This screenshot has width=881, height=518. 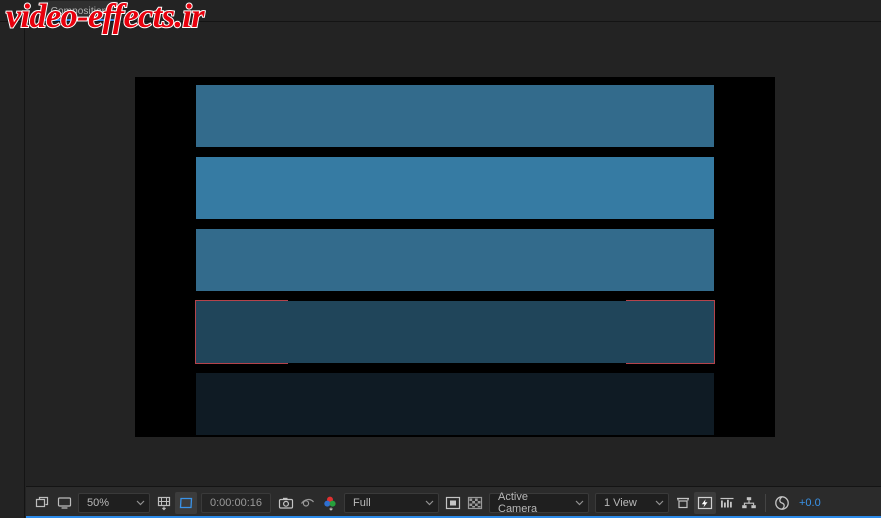 I want to click on always-preview-icon, so click(x=42, y=503).